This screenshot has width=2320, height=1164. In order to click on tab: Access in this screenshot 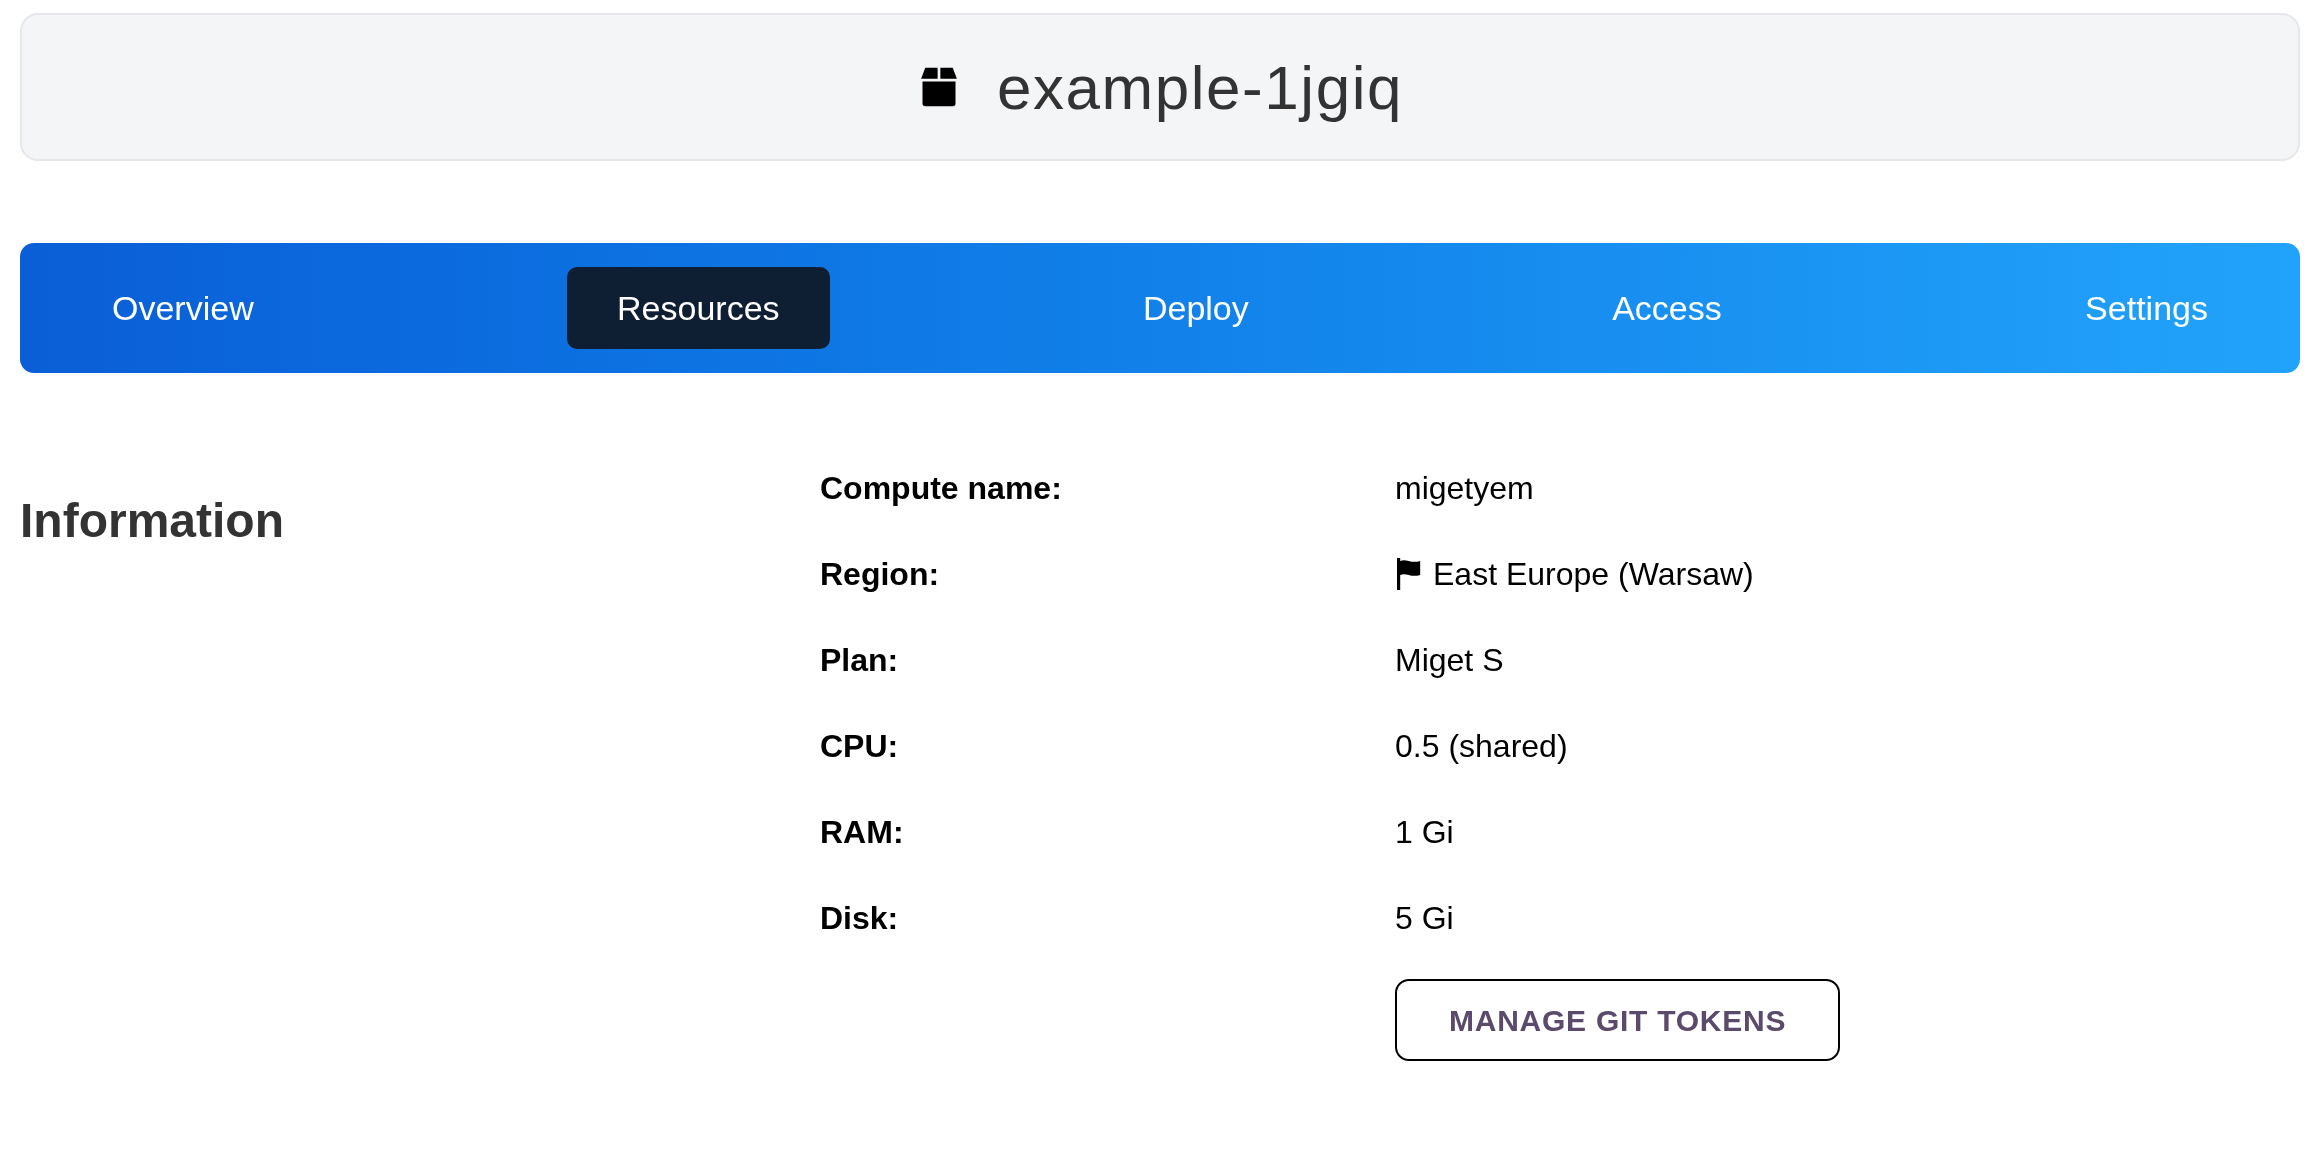, I will do `click(1667, 308)`.